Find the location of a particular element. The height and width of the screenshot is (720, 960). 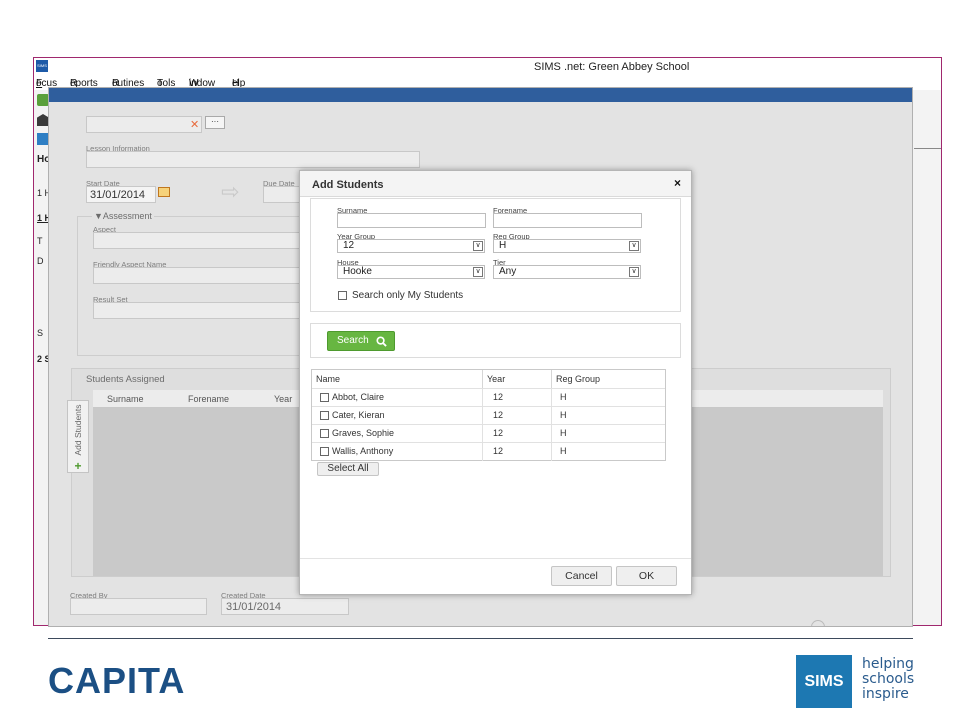

toolbar-divider is located at coordinates (927, 148).